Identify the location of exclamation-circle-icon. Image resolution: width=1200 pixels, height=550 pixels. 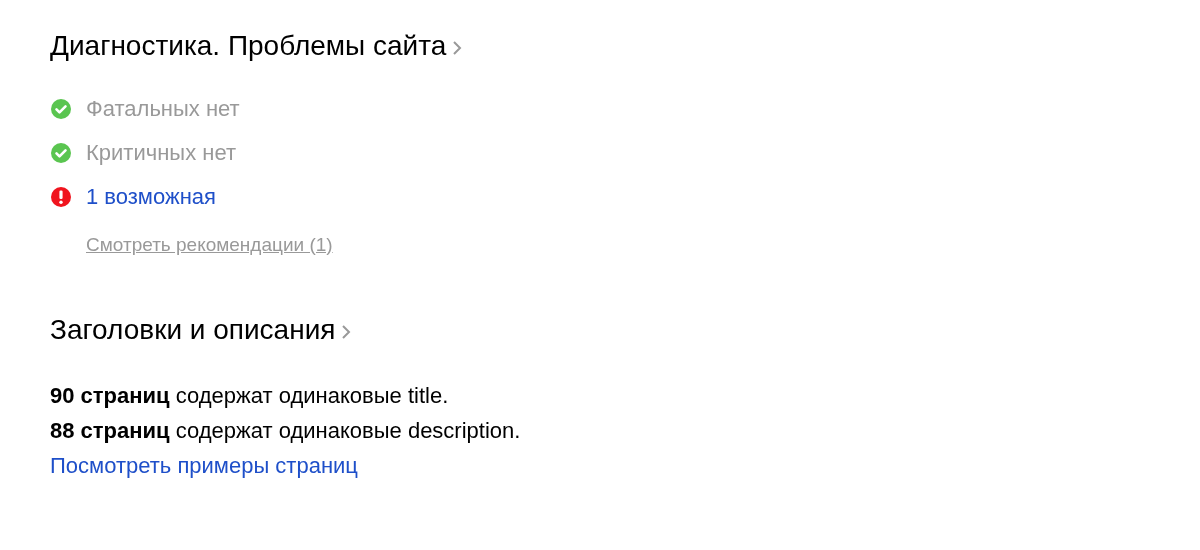
(61, 197).